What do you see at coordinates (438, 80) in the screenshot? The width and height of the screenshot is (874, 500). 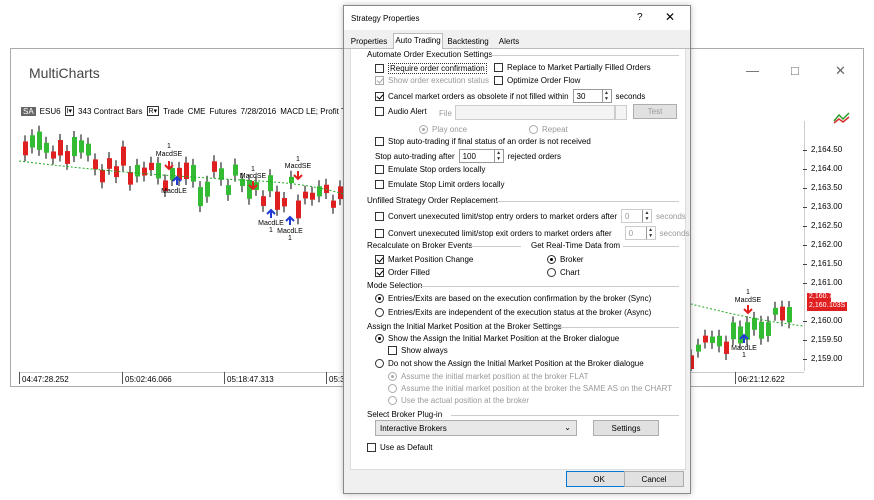 I see `show-status-label: Show order execution status` at bounding box center [438, 80].